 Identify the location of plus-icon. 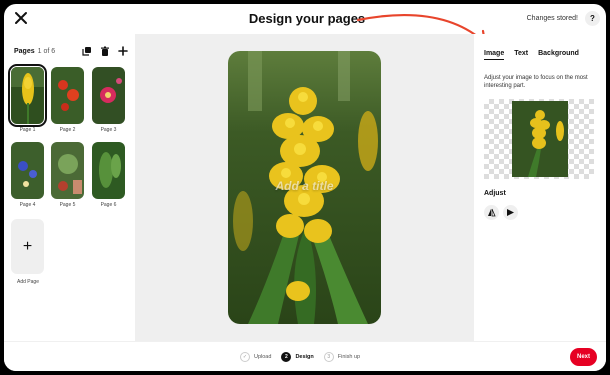
(123, 51).